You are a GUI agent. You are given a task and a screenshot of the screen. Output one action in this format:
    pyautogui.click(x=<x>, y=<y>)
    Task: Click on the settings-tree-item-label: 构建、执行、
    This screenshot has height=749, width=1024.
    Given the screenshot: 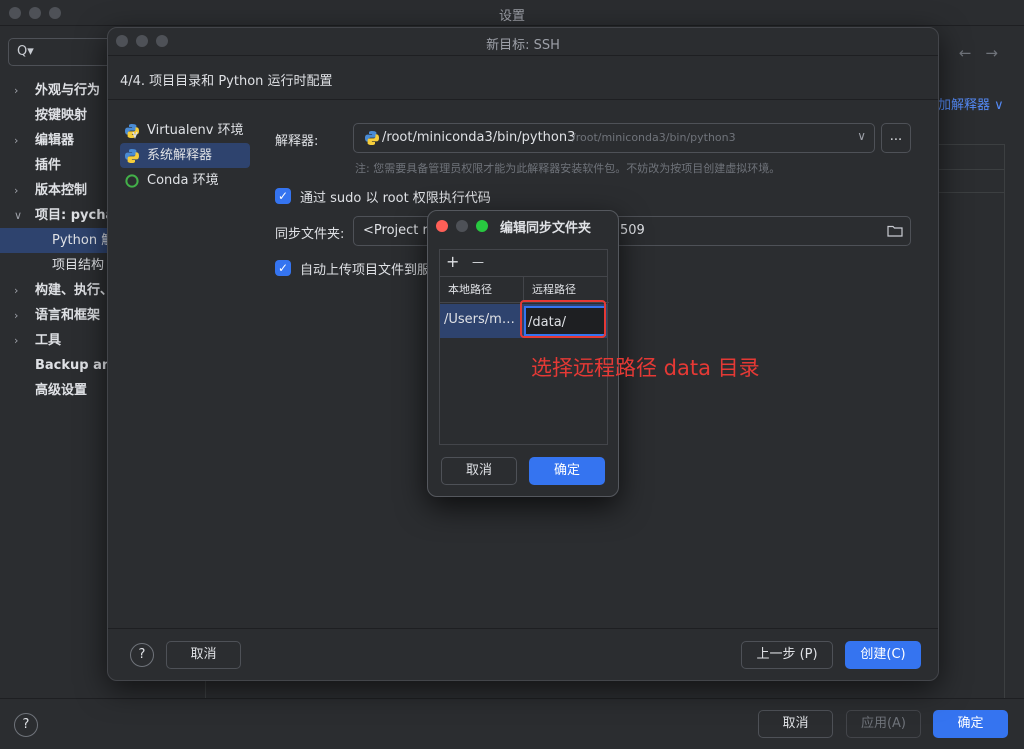 What is the action you would take?
    pyautogui.click(x=72, y=290)
    